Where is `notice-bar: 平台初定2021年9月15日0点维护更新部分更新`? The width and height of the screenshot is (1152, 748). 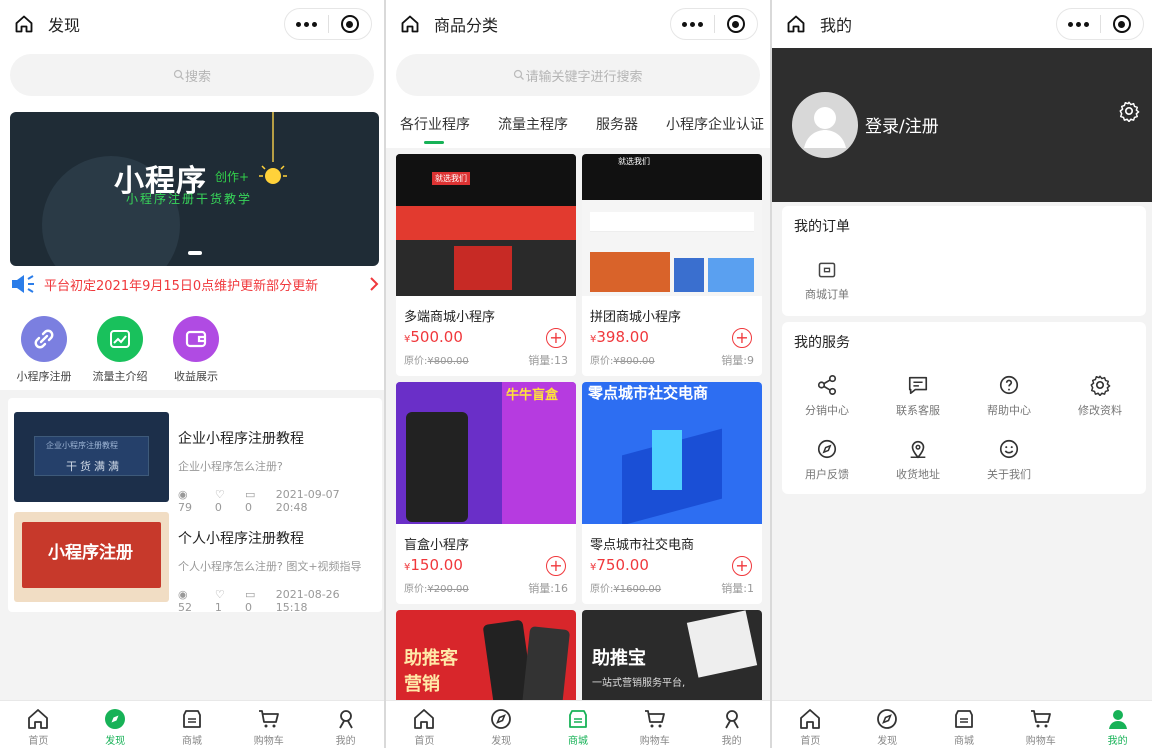 notice-bar: 平台初定2021年9月15日0点维护更新部分更新 is located at coordinates (194, 284).